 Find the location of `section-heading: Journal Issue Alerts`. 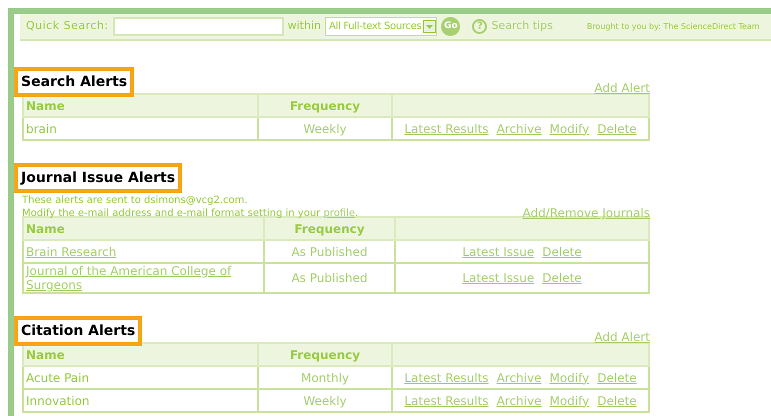

section-heading: Journal Issue Alerts is located at coordinates (98, 178).